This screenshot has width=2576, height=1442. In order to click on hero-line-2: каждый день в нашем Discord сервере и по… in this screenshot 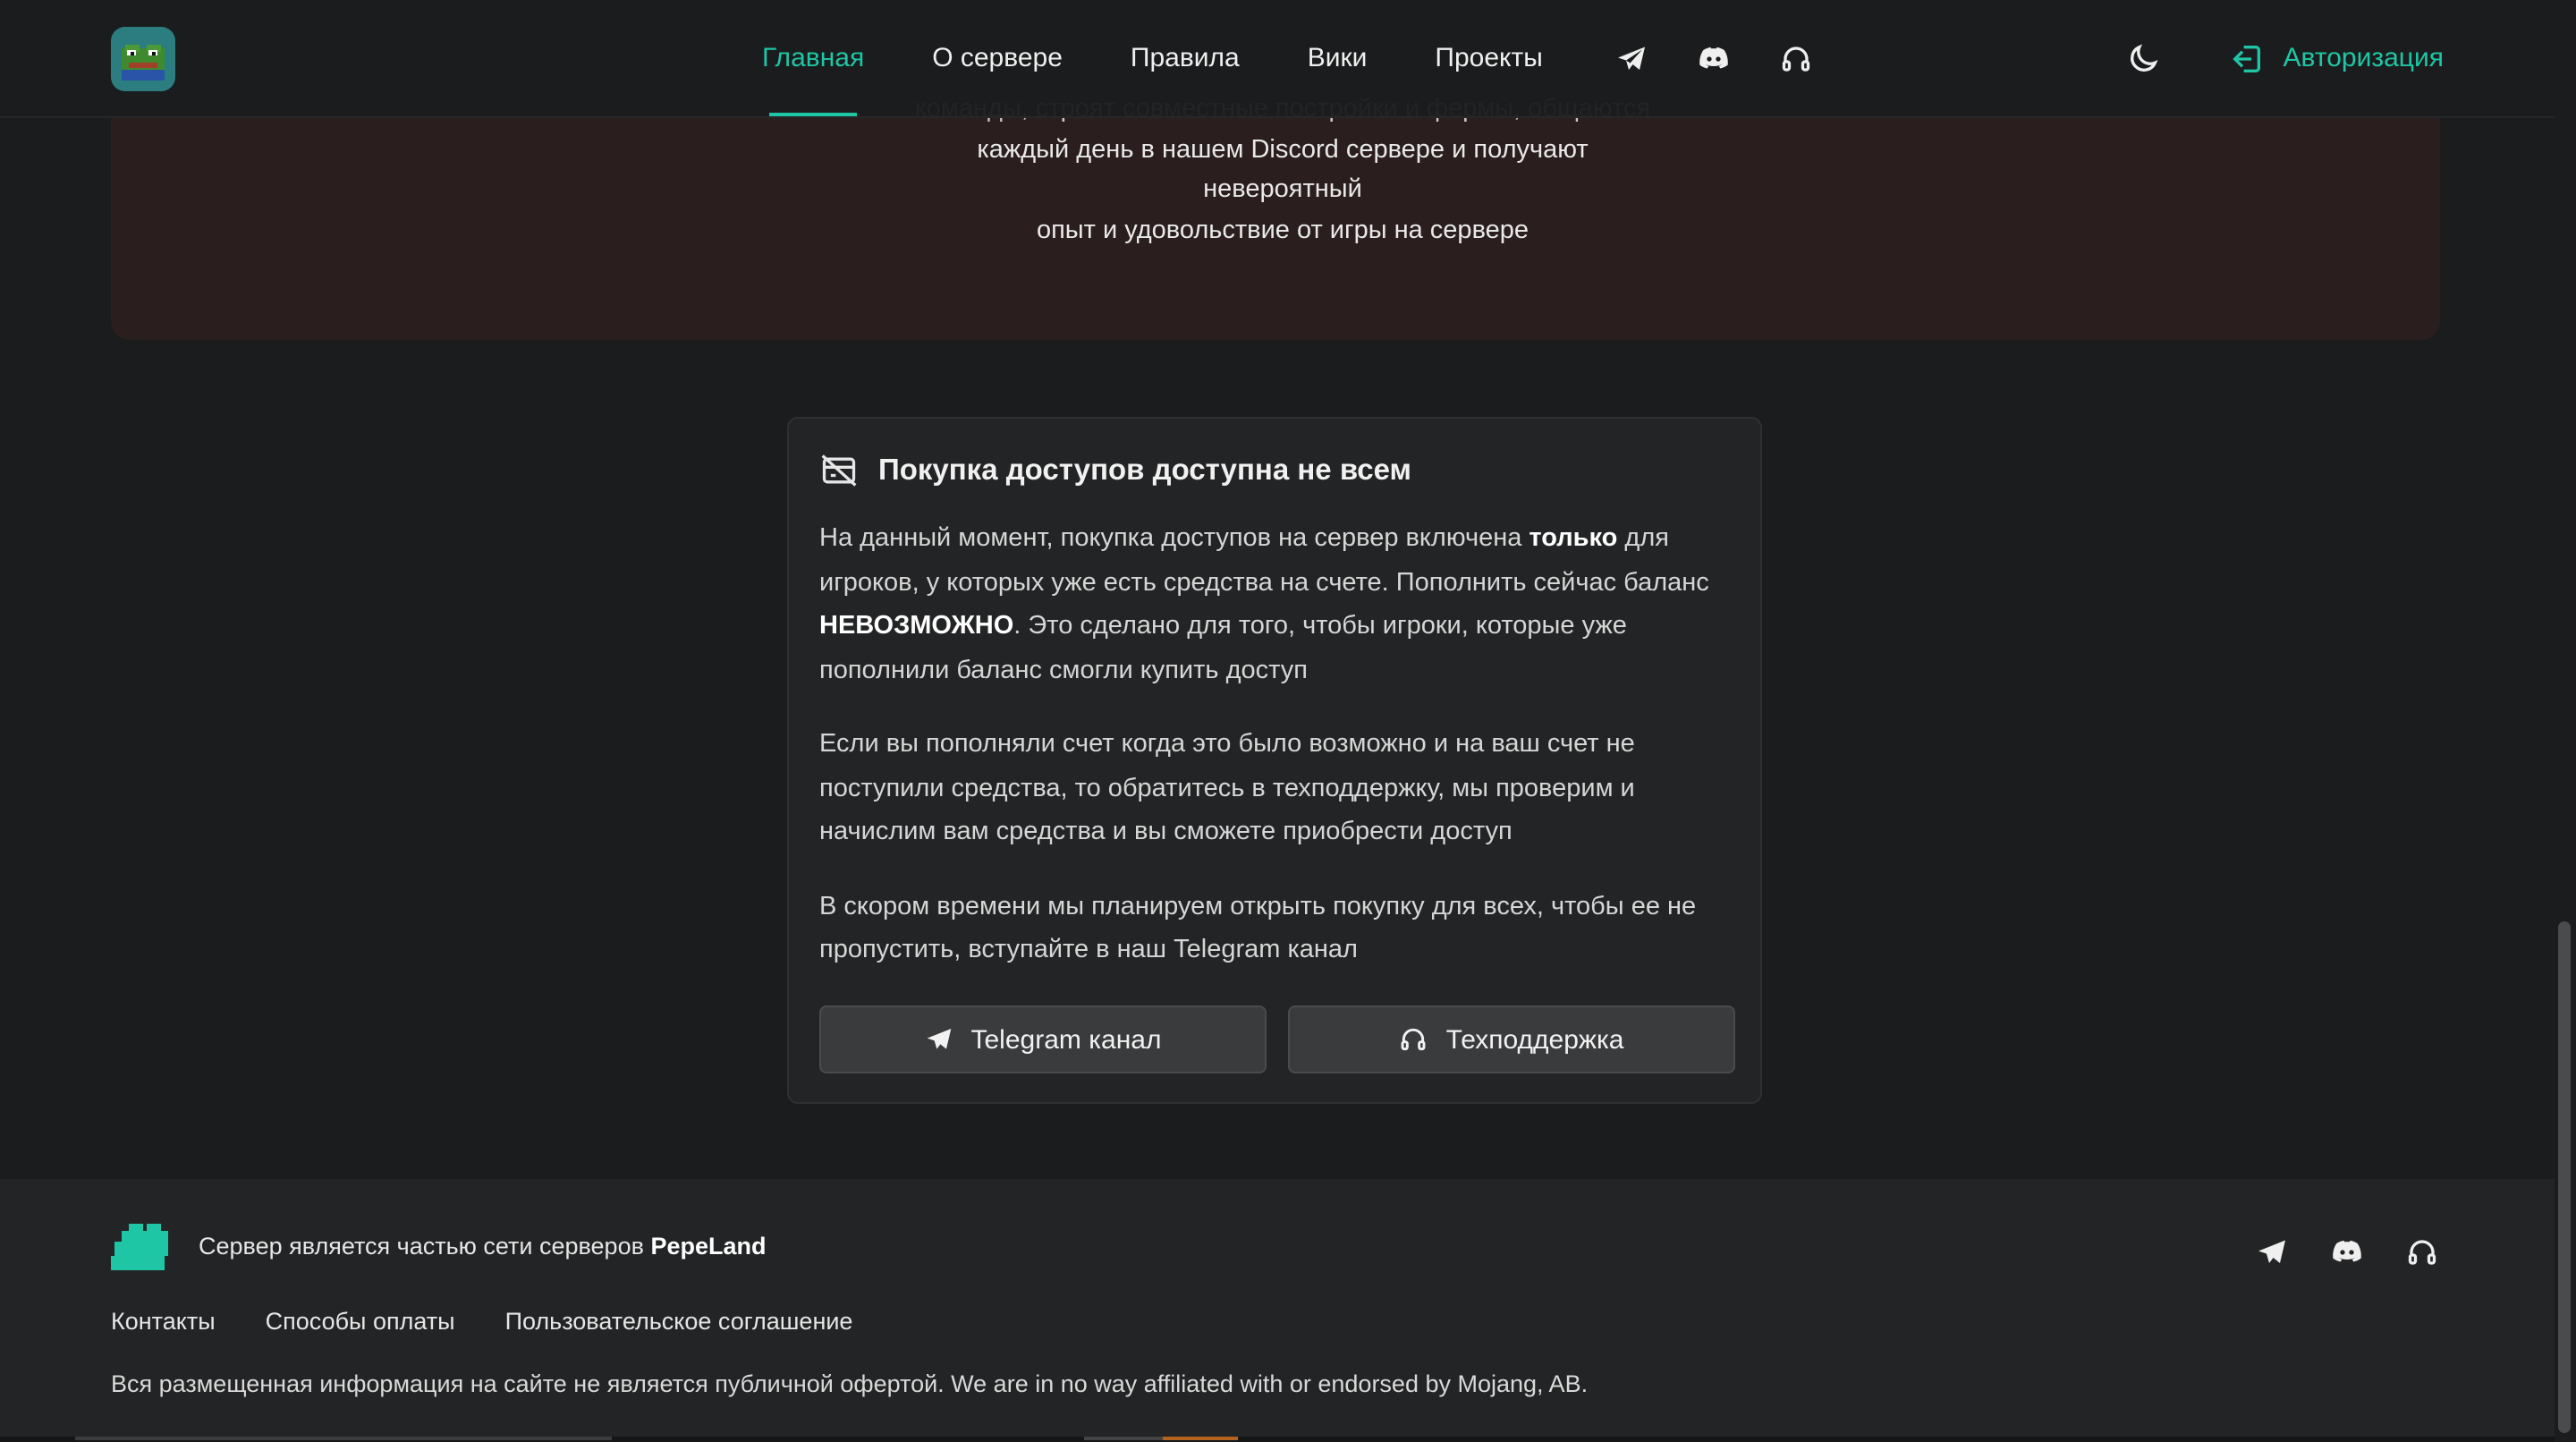, I will do `click(1283, 169)`.